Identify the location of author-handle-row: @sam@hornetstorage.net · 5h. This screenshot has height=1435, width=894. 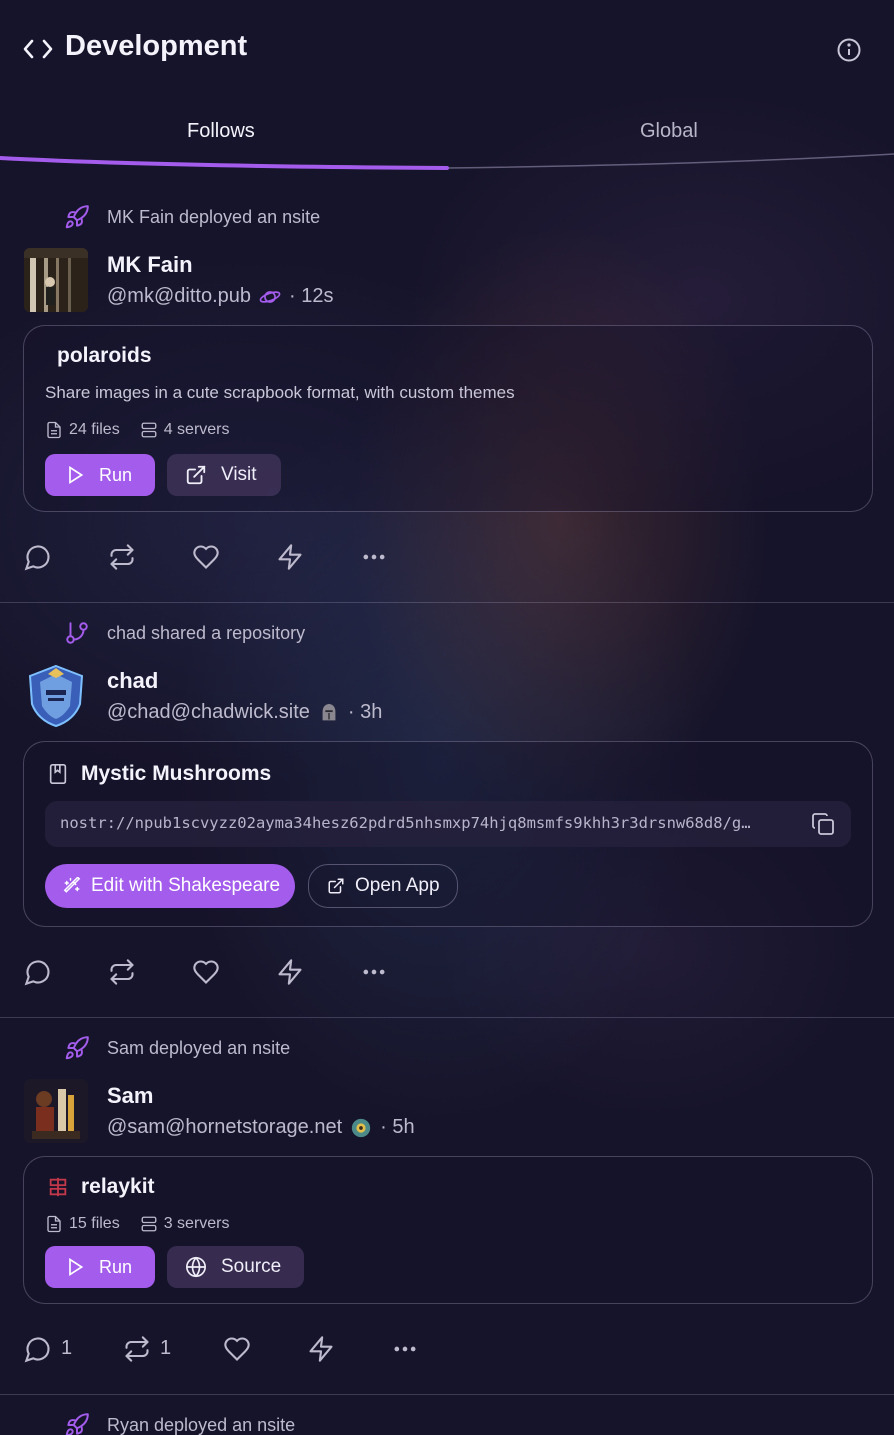
(261, 1127).